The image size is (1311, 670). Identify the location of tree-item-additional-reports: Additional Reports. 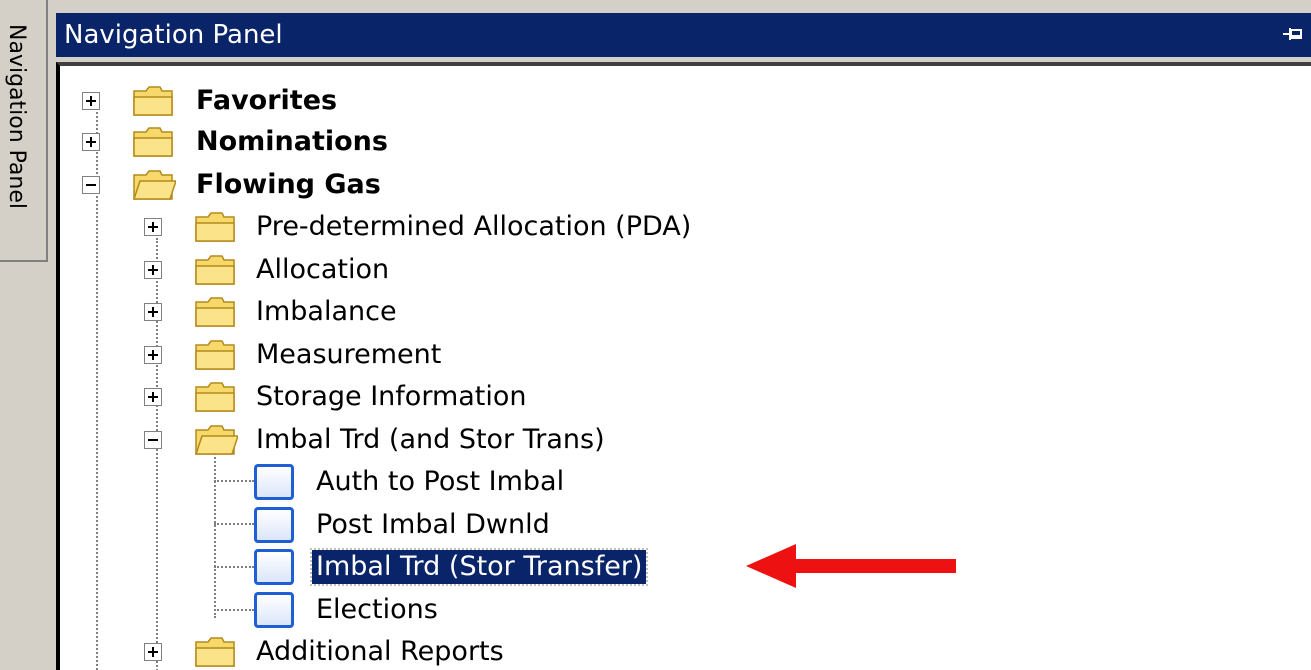
(360, 651).